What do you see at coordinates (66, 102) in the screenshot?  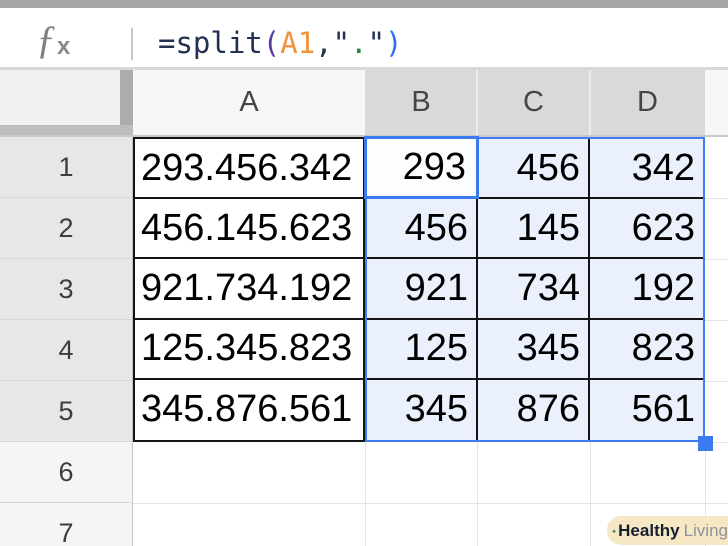 I see `select-all-corner` at bounding box center [66, 102].